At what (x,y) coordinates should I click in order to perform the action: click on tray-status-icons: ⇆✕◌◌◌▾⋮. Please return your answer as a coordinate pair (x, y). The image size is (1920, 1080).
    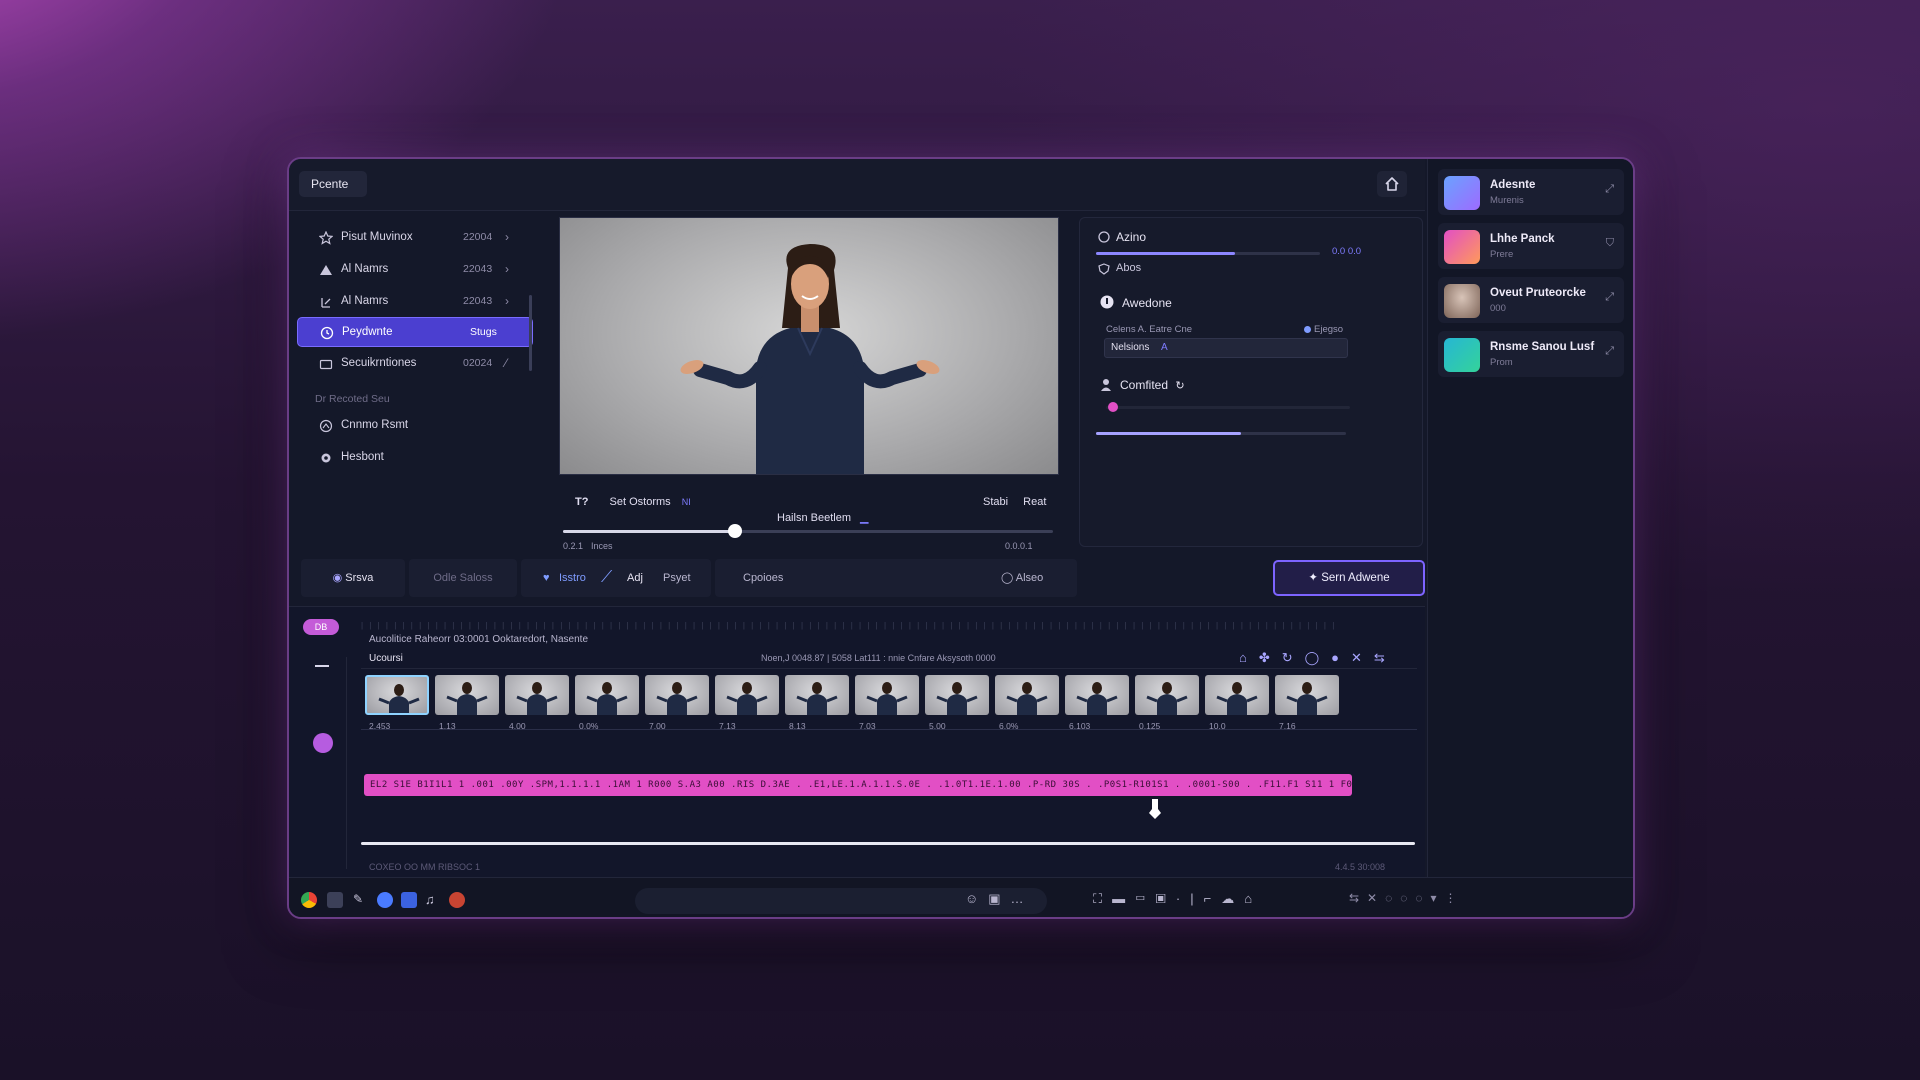
    Looking at the image, I should click on (1407, 898).